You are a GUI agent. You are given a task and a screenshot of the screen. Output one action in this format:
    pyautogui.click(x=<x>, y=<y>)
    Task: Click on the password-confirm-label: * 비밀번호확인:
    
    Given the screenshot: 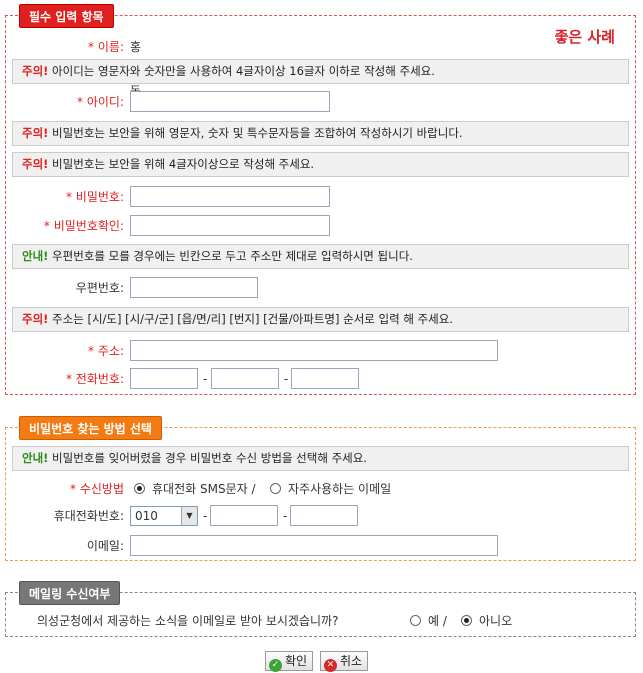 What is the action you would take?
    pyautogui.click(x=65, y=226)
    